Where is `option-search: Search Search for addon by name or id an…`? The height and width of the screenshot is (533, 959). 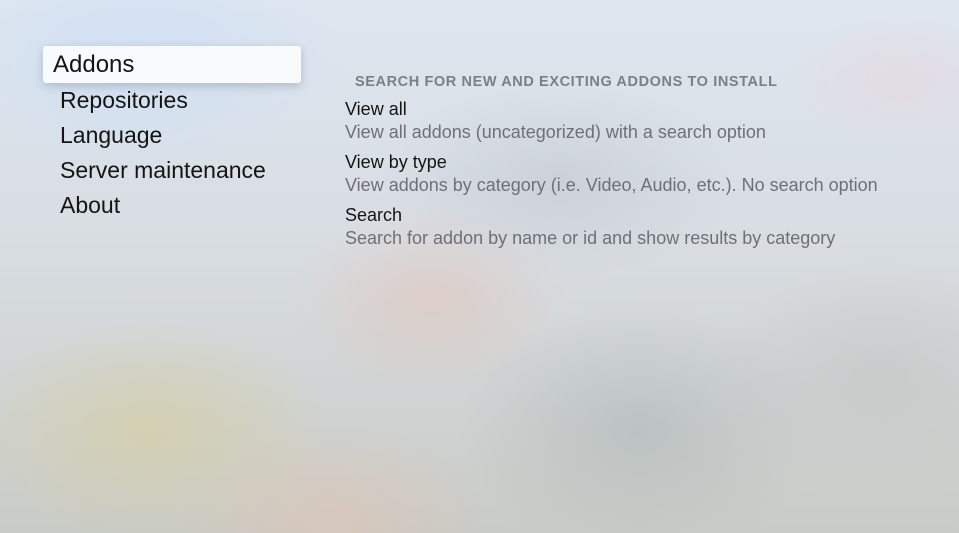 option-search: Search Search for addon by name or id an… is located at coordinates (640, 227).